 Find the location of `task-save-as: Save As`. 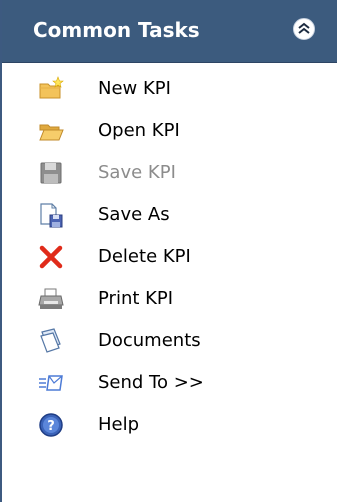

task-save-as: Save As is located at coordinates (167, 215).